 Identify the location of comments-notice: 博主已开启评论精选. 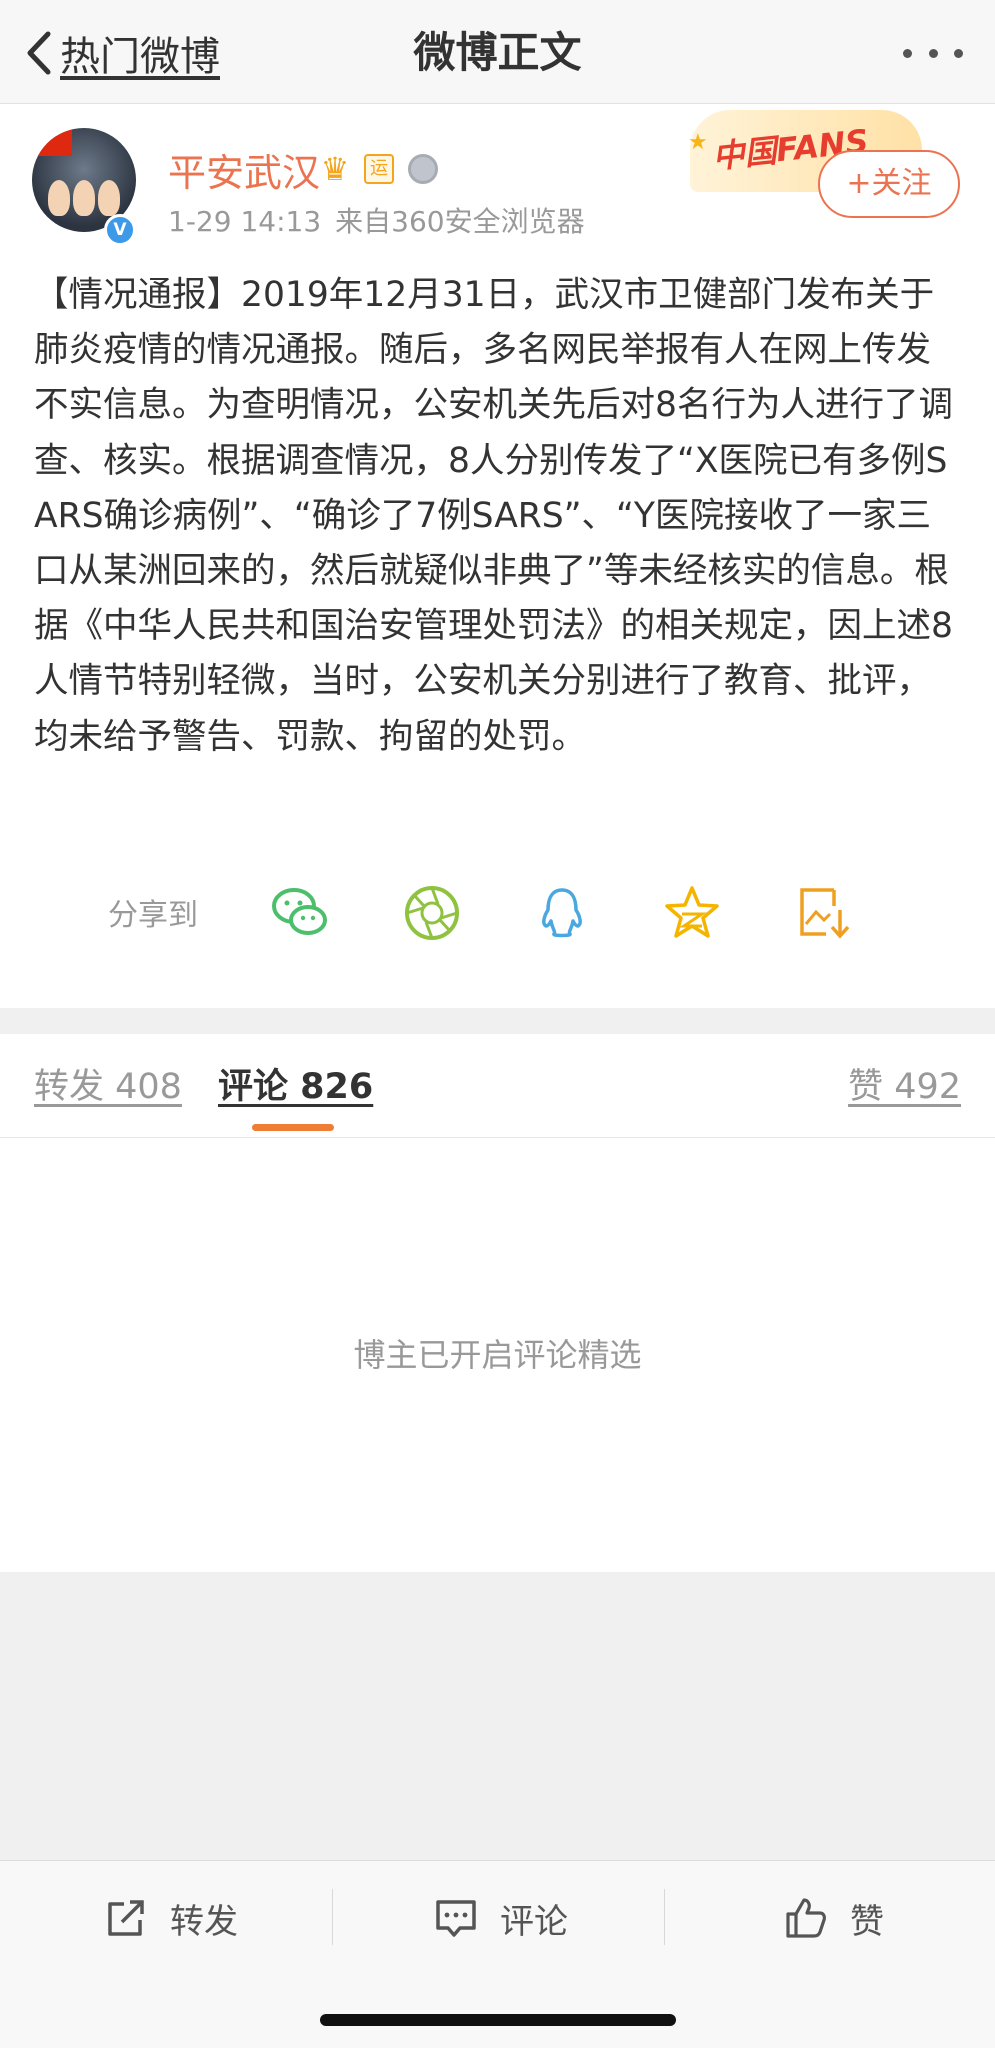
(497, 1355).